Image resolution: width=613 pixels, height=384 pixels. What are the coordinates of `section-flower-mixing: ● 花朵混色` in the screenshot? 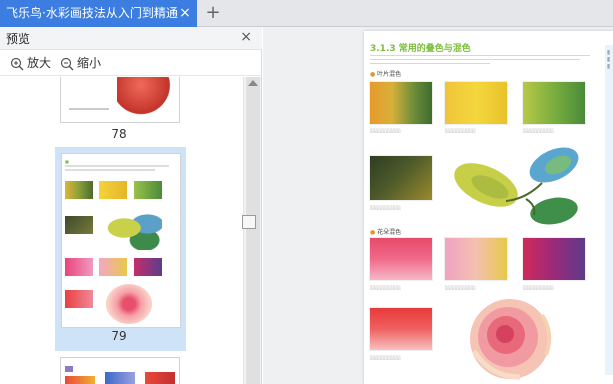 It's located at (386, 232).